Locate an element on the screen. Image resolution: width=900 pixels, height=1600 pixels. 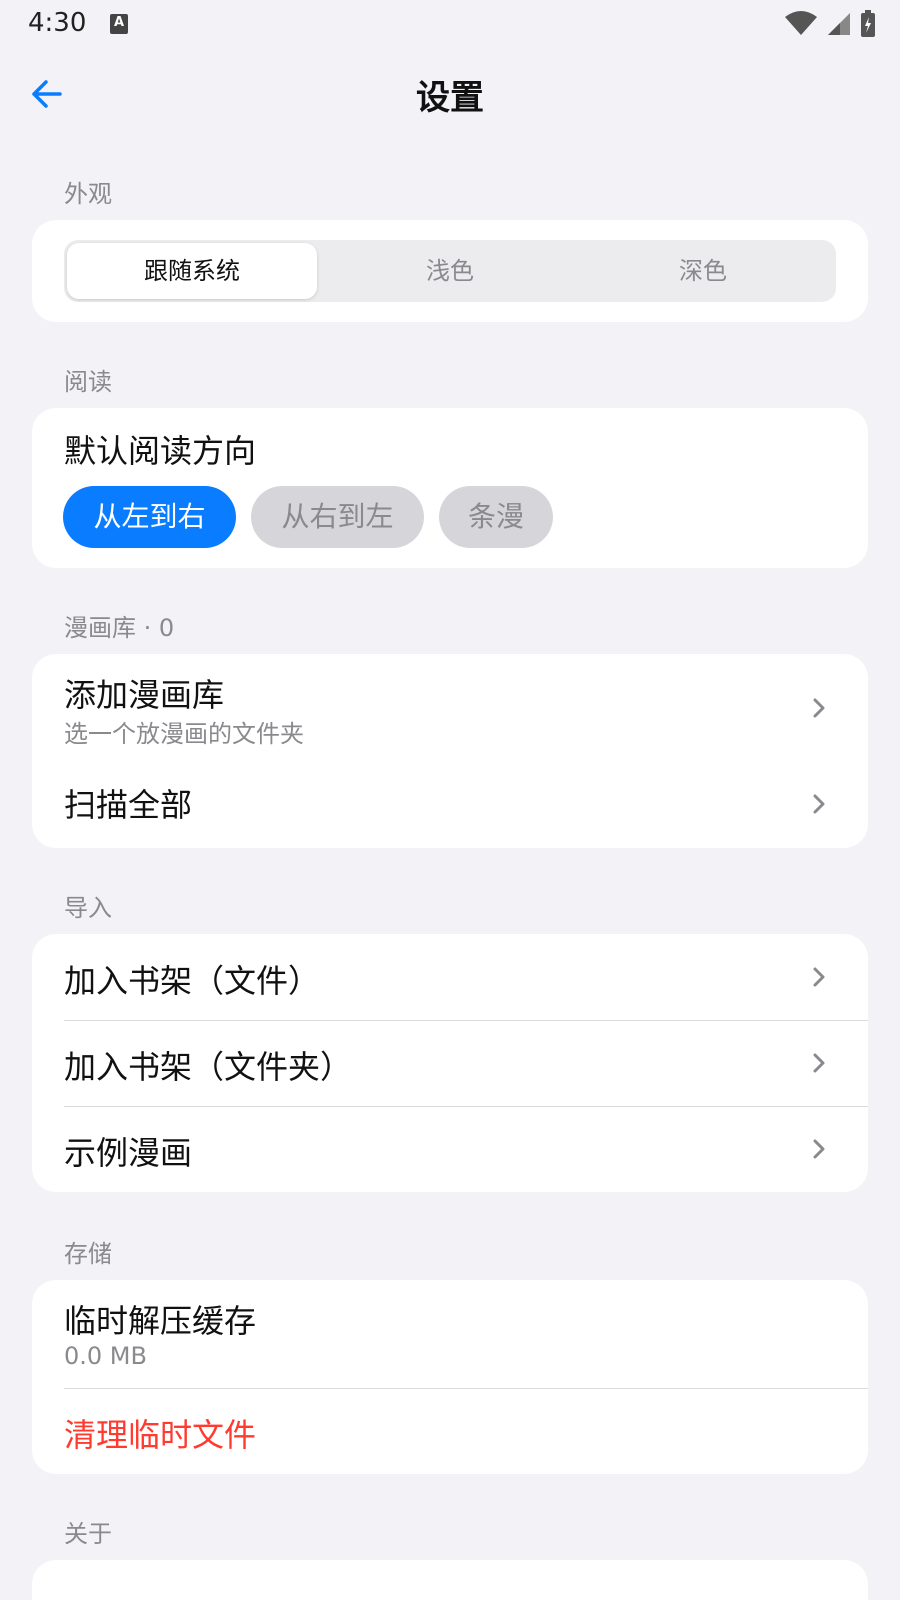
add-library-row: 添加漫画库 选一个放漫画的文件夹 is located at coordinates (450, 704).